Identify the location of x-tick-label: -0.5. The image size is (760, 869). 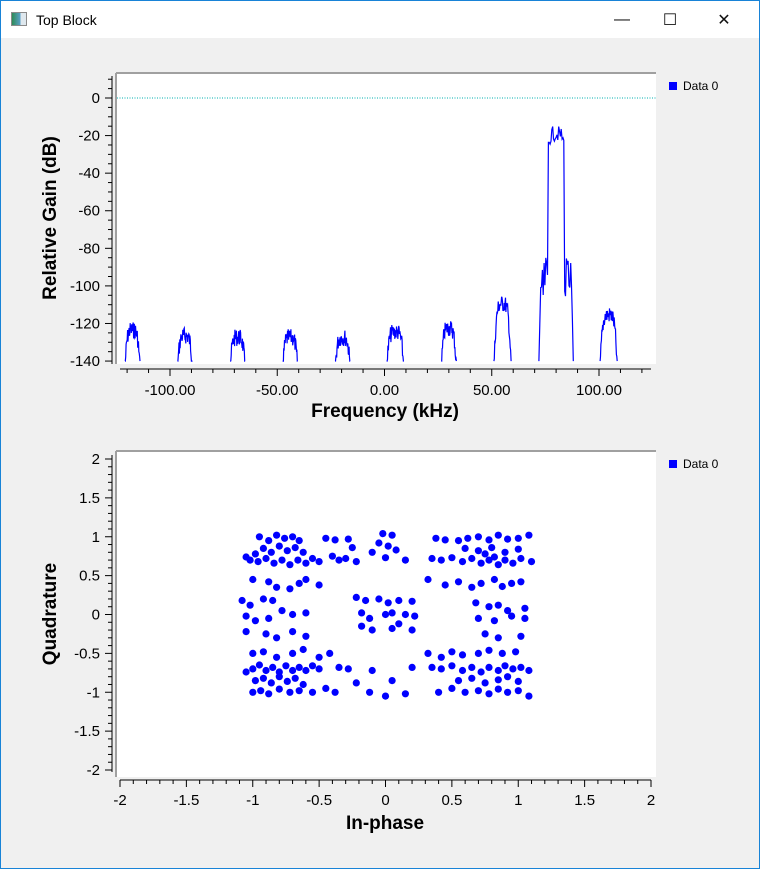
(319, 800).